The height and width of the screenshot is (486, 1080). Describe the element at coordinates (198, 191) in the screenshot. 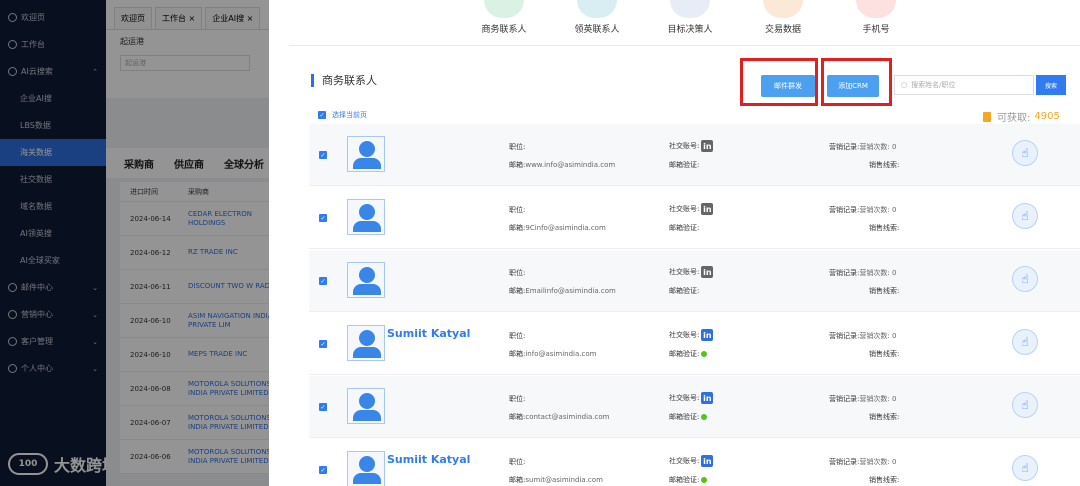

I see `col-buyer: 采购商` at that location.